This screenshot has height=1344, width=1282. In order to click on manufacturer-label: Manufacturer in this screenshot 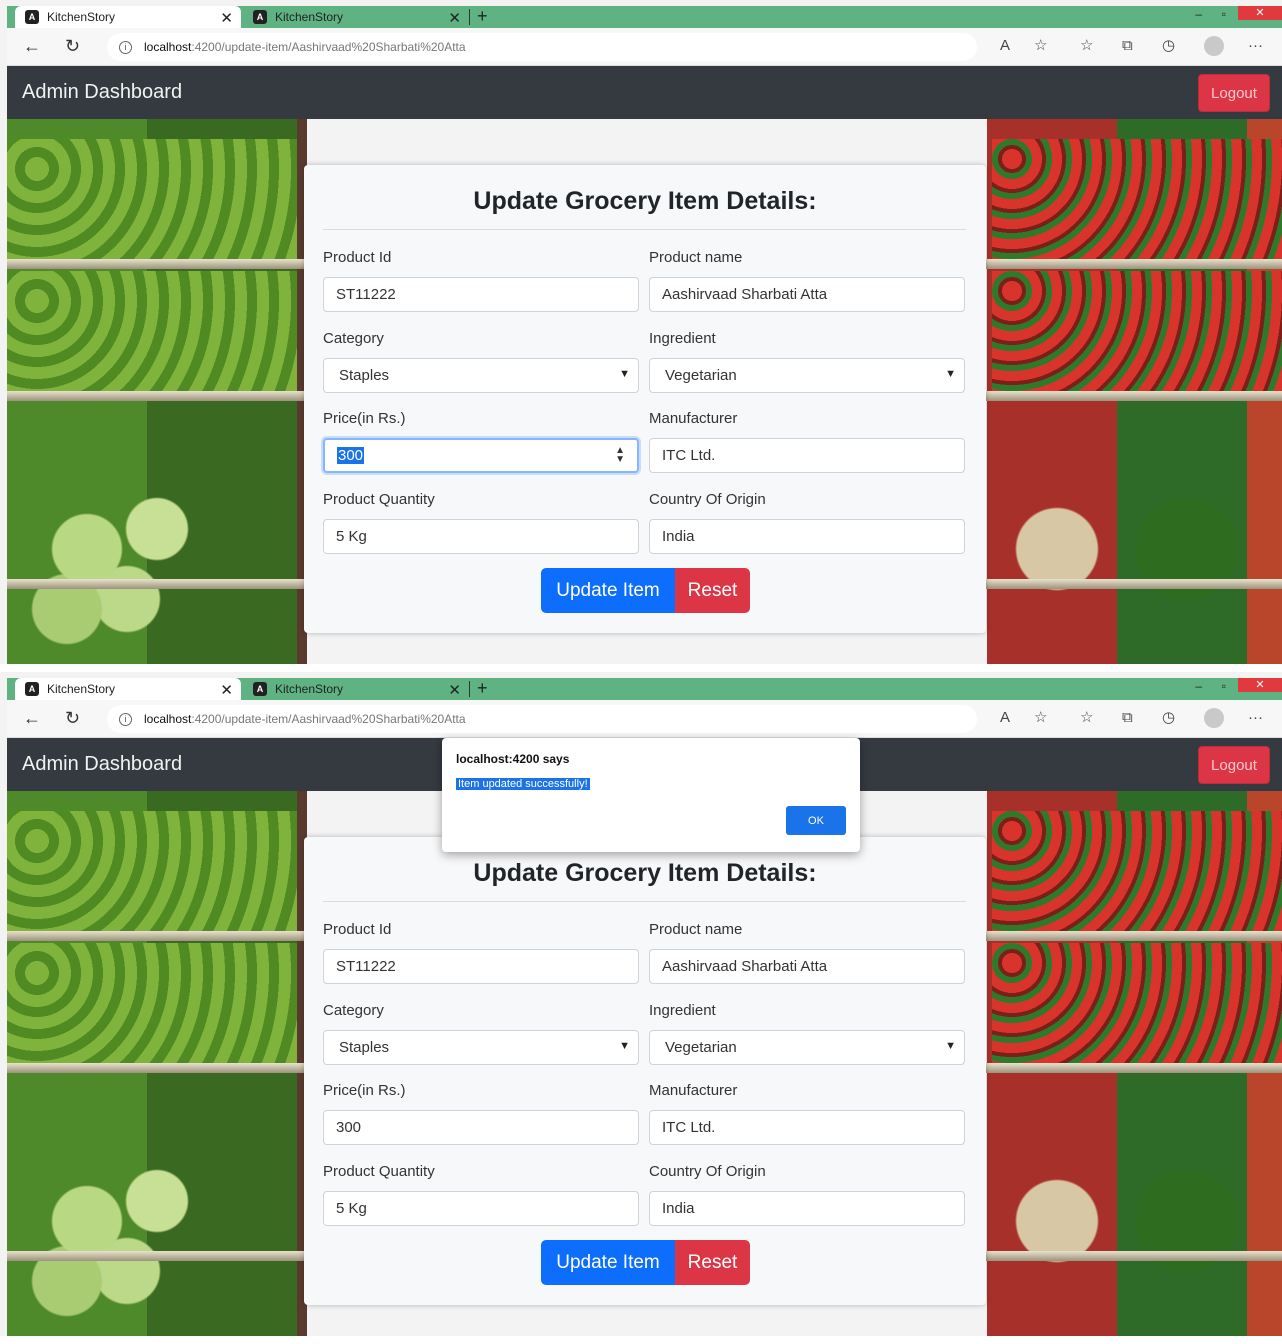, I will do `click(693, 1090)`.